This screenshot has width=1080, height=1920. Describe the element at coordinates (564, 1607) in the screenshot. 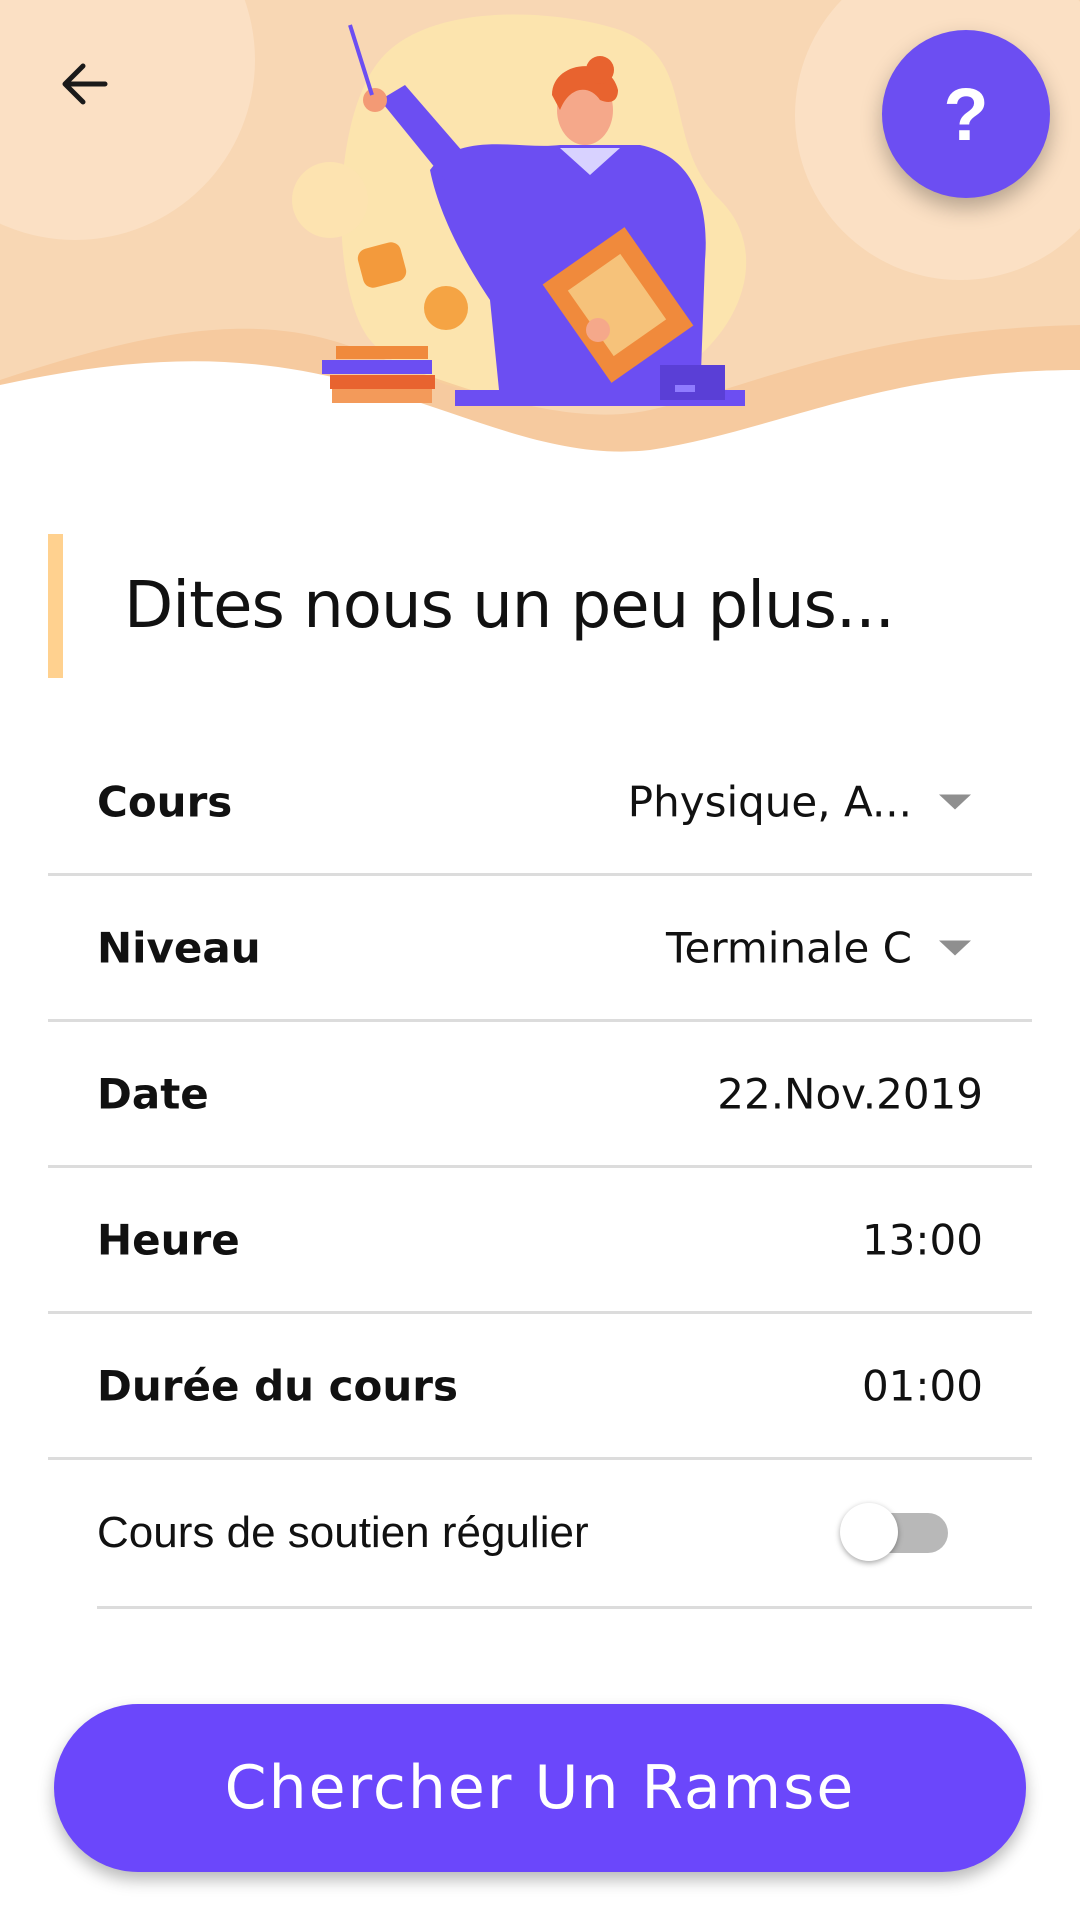

I see `divider` at that location.